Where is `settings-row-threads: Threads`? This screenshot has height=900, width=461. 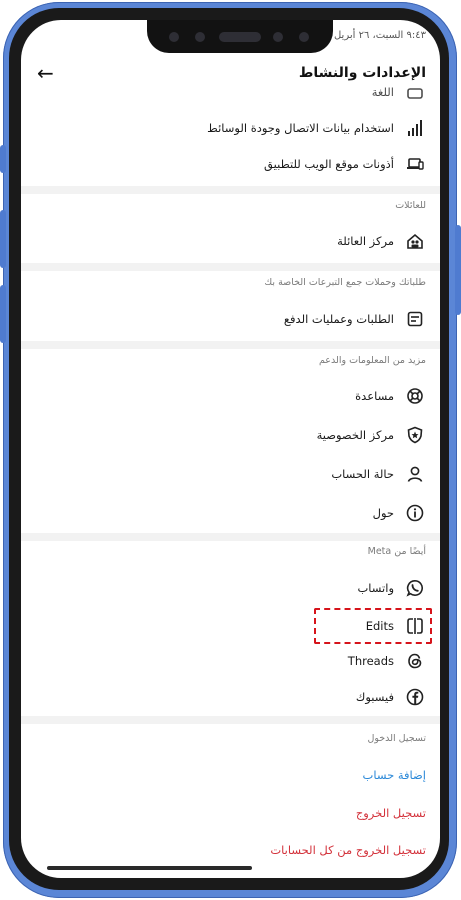 settings-row-threads: Threads is located at coordinates (230, 661).